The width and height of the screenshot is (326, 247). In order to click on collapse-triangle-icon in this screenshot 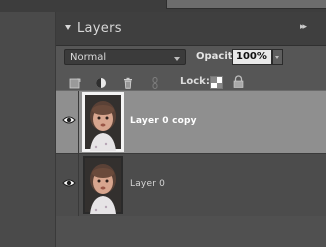, I will do `click(68, 27)`.